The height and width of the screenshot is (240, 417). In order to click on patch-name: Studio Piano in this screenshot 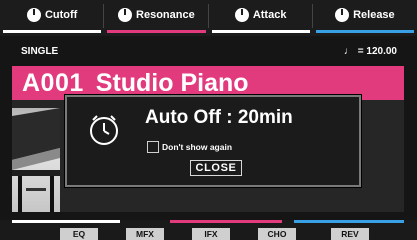, I will do `click(172, 82)`.